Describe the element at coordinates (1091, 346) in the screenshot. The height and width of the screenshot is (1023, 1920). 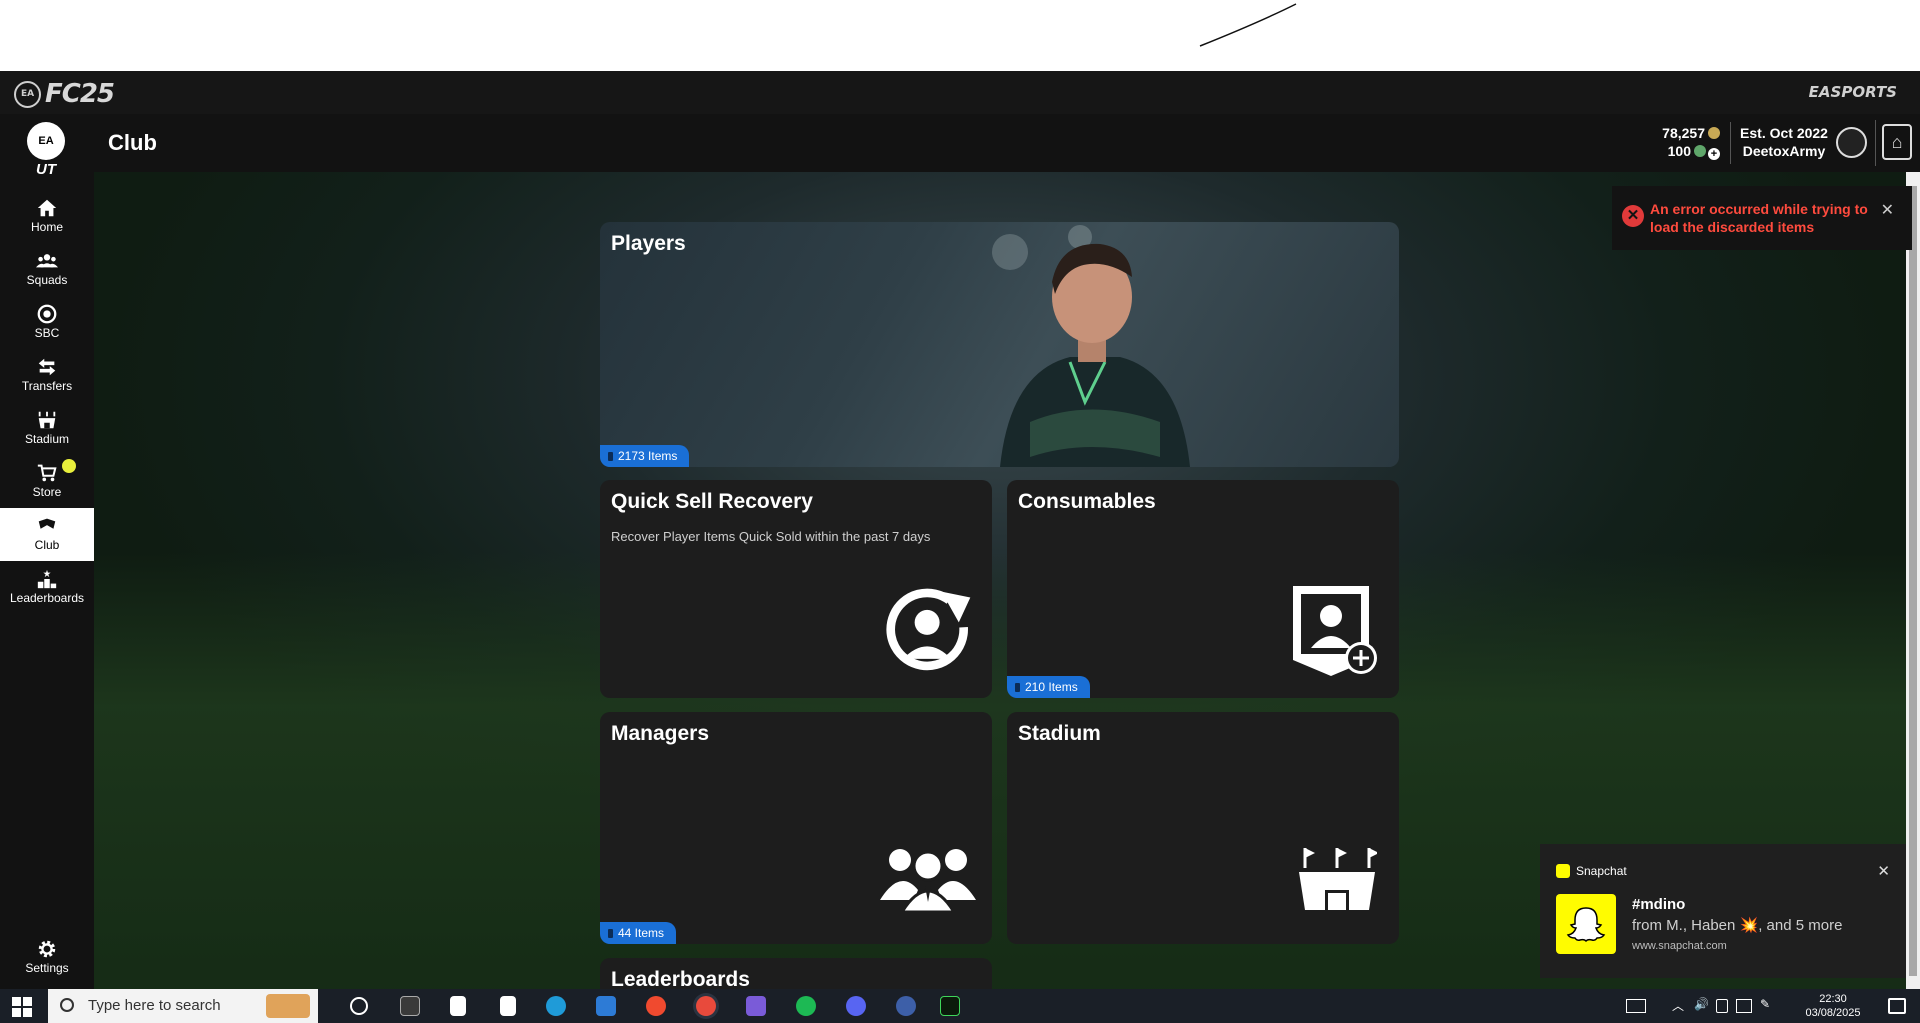
I see `player-image` at that location.